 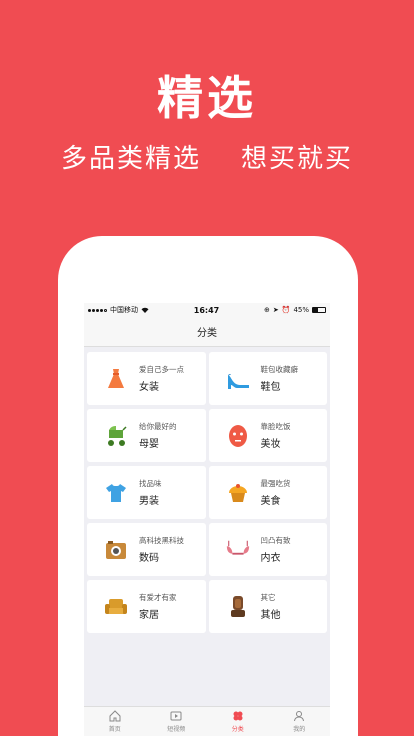 I want to click on status-bar: 中国移动 16:47 ⊕ ➤ ⏰ 45%, so click(x=207, y=310).